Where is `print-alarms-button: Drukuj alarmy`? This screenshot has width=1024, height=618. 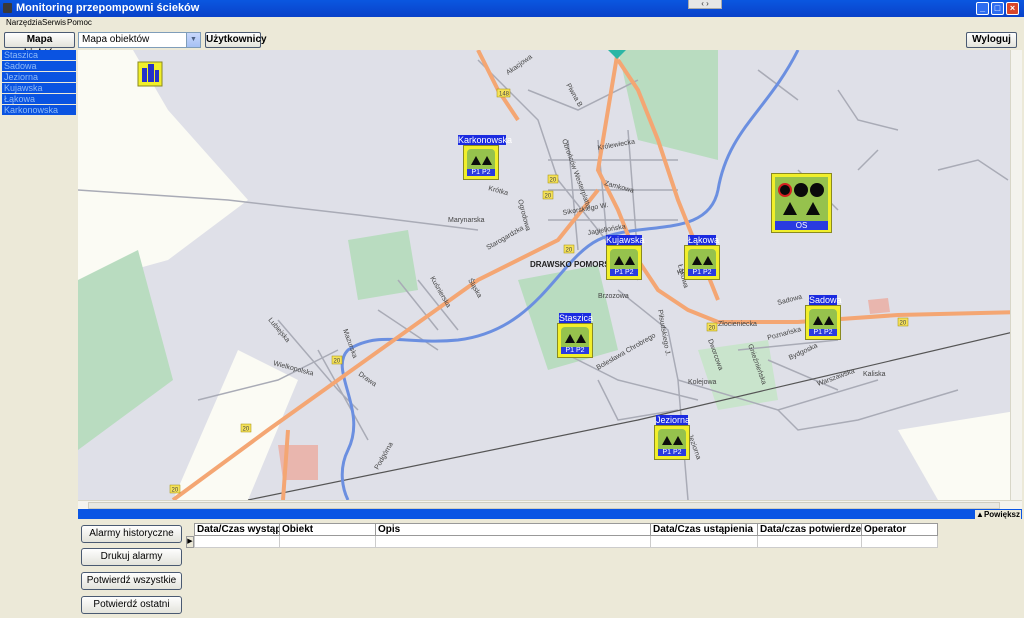 print-alarms-button: Drukuj alarmy is located at coordinates (131, 557).